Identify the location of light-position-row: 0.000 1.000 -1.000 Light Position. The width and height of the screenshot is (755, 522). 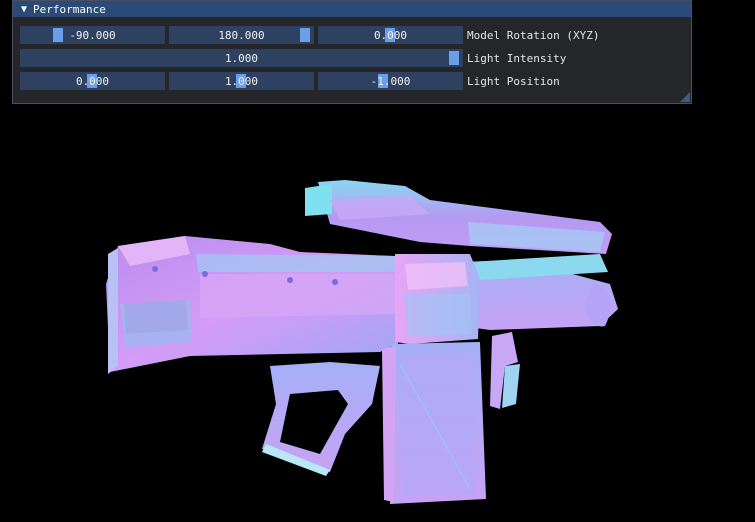
(290, 81).